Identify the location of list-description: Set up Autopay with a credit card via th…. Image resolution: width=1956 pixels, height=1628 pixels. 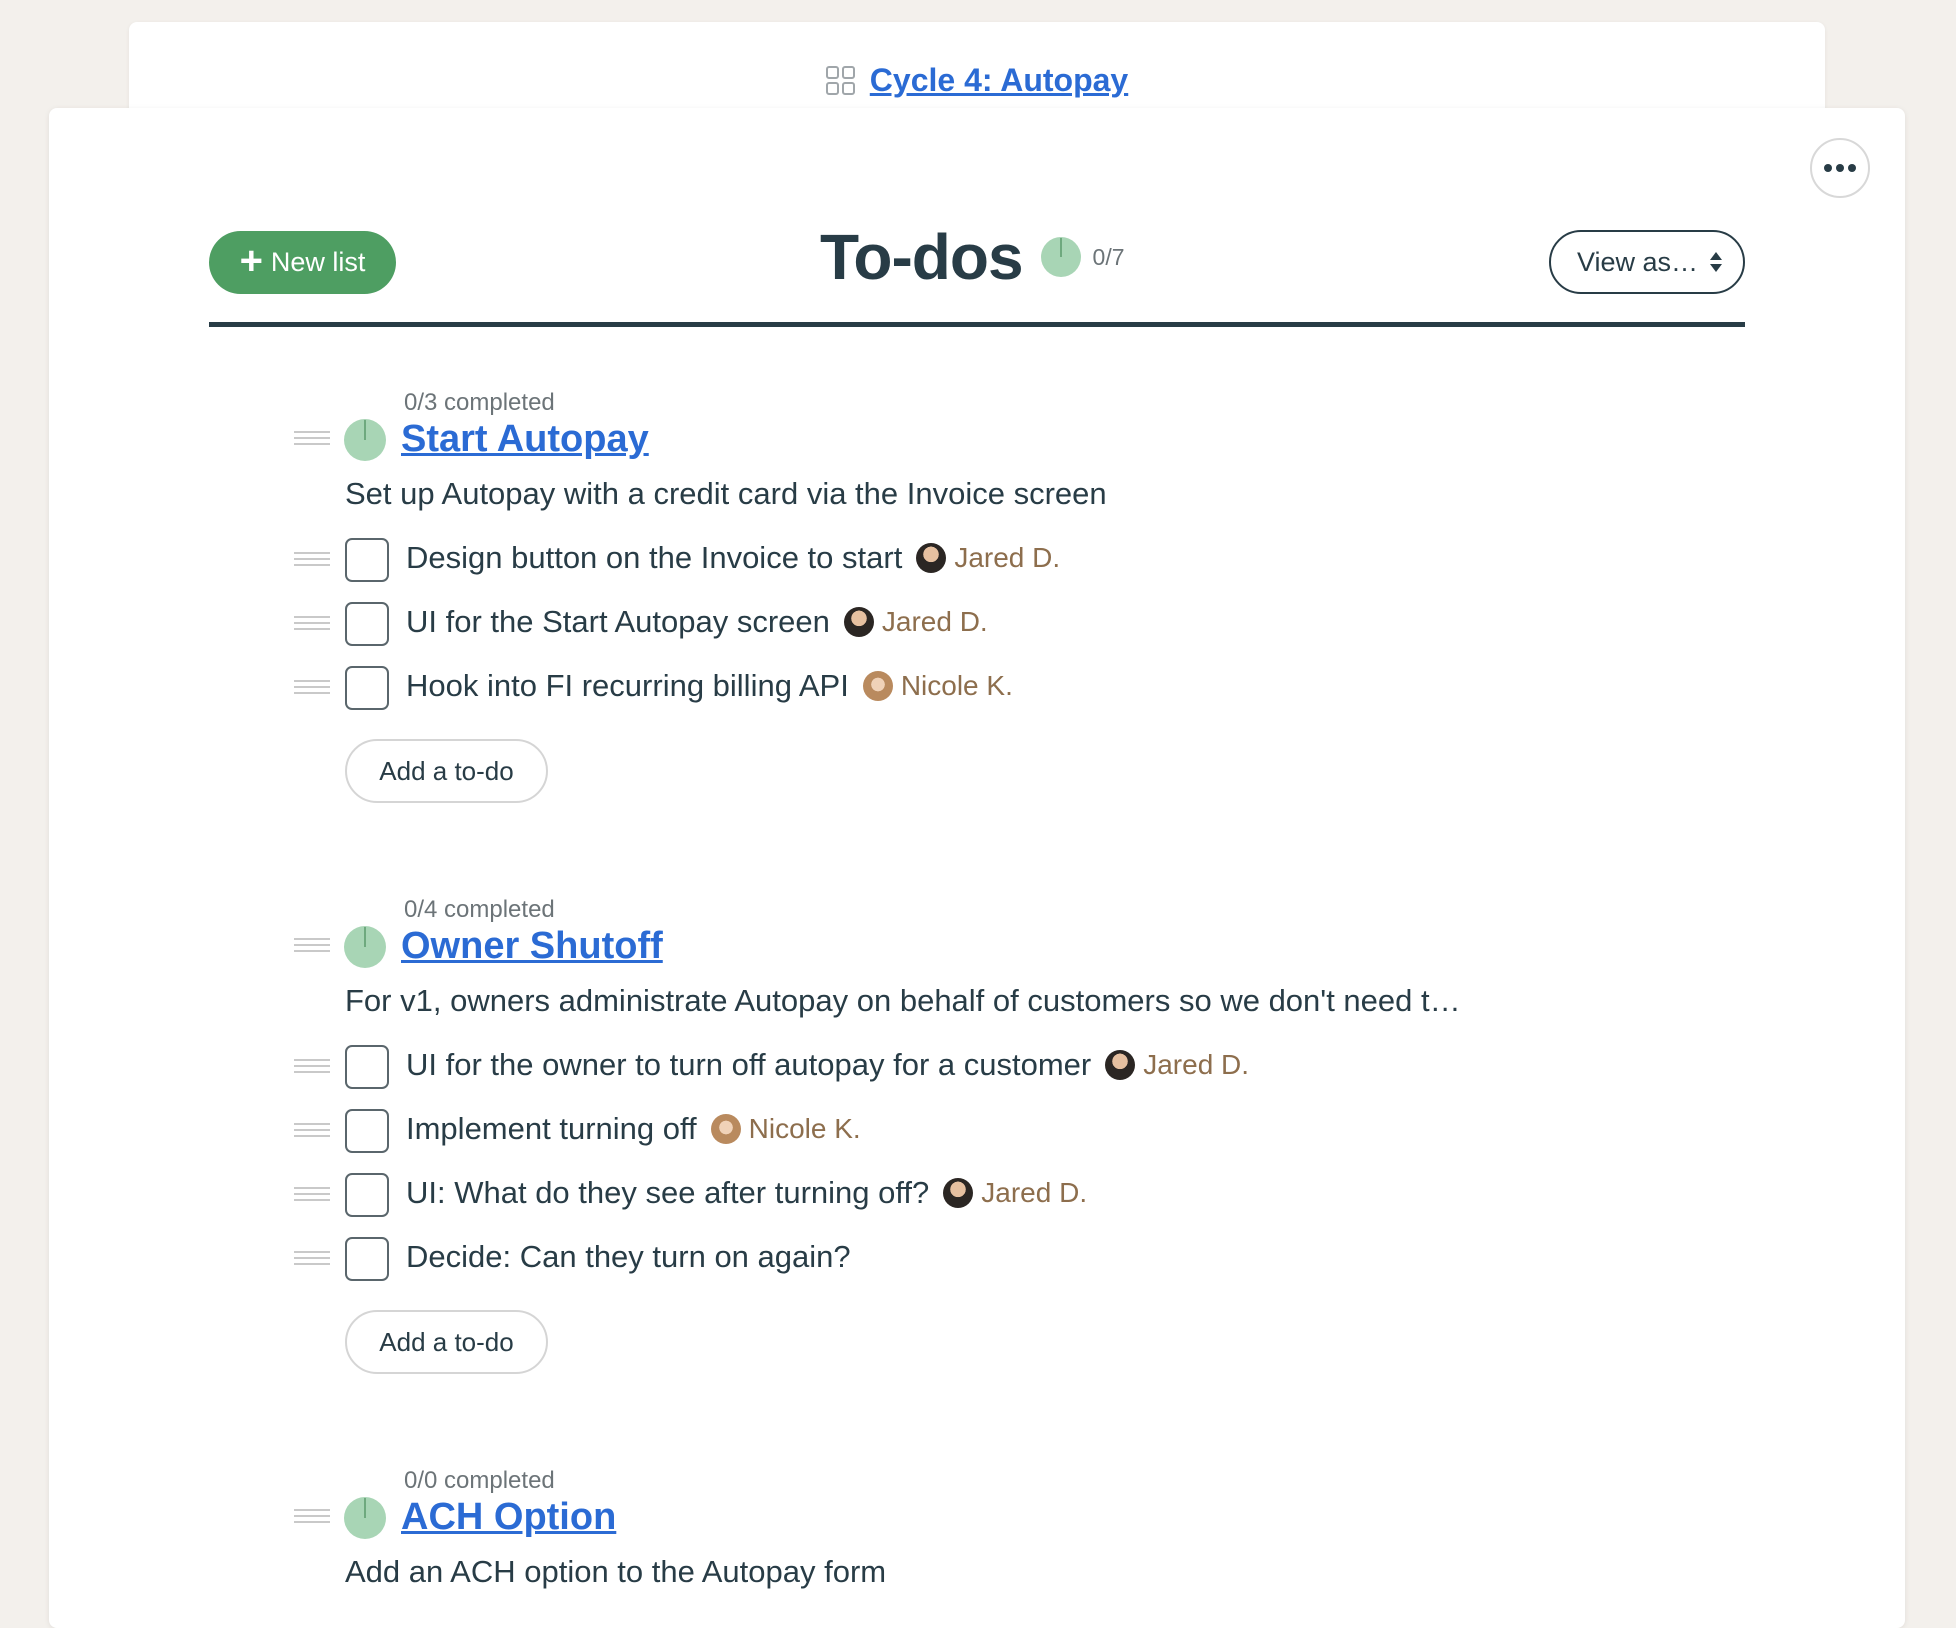
(726, 493).